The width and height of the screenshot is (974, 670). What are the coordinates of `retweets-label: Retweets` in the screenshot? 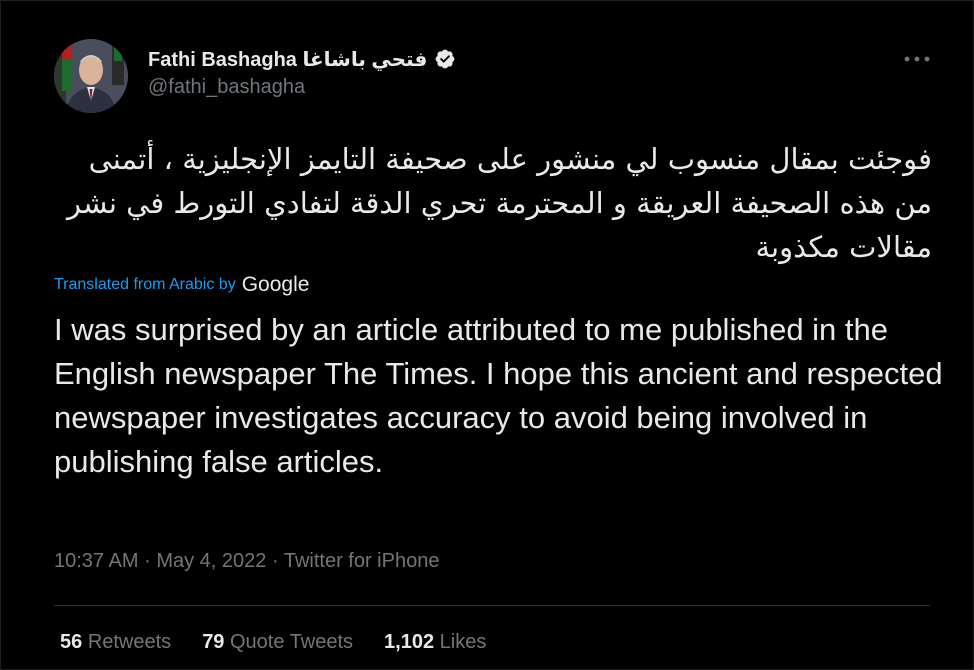 It's located at (129, 642).